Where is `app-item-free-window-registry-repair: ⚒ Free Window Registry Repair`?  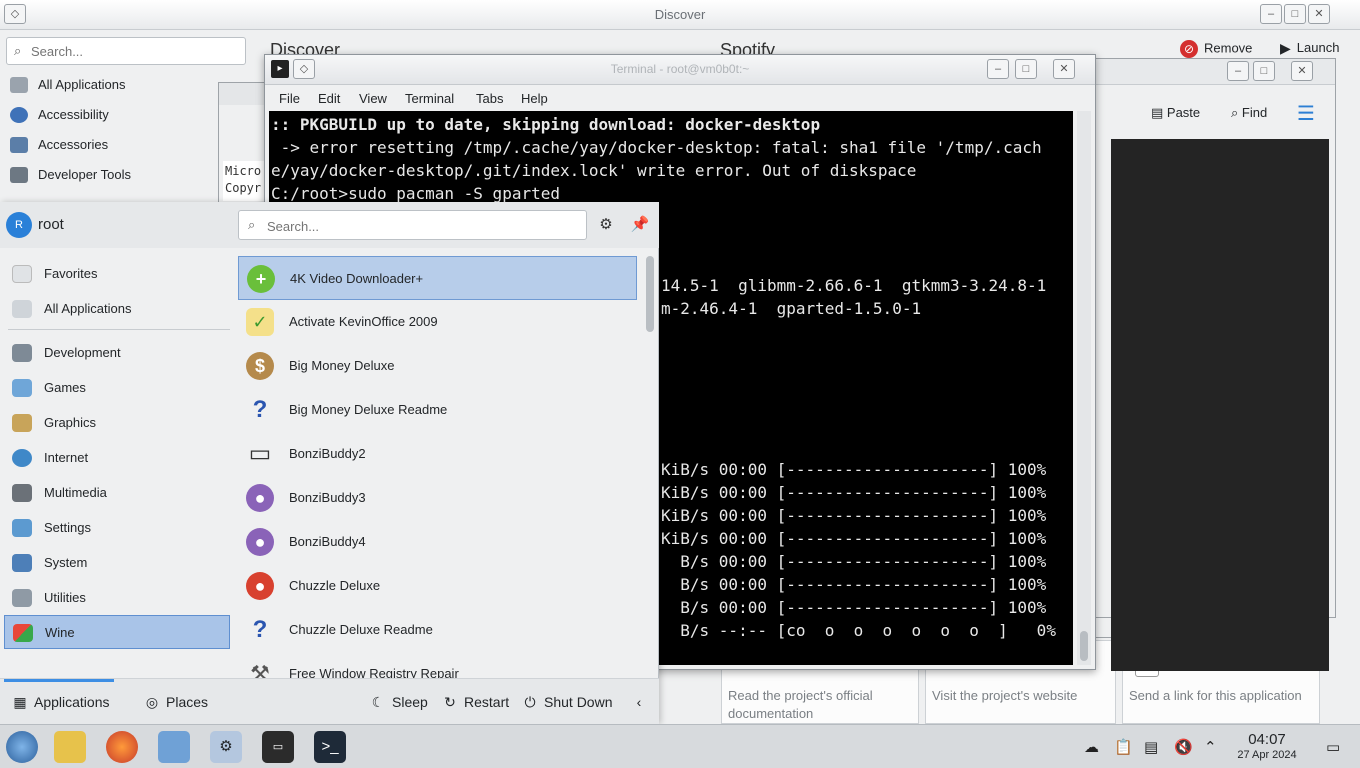
app-item-free-window-registry-repair: ⚒ Free Window Registry Repair is located at coordinates (437, 665).